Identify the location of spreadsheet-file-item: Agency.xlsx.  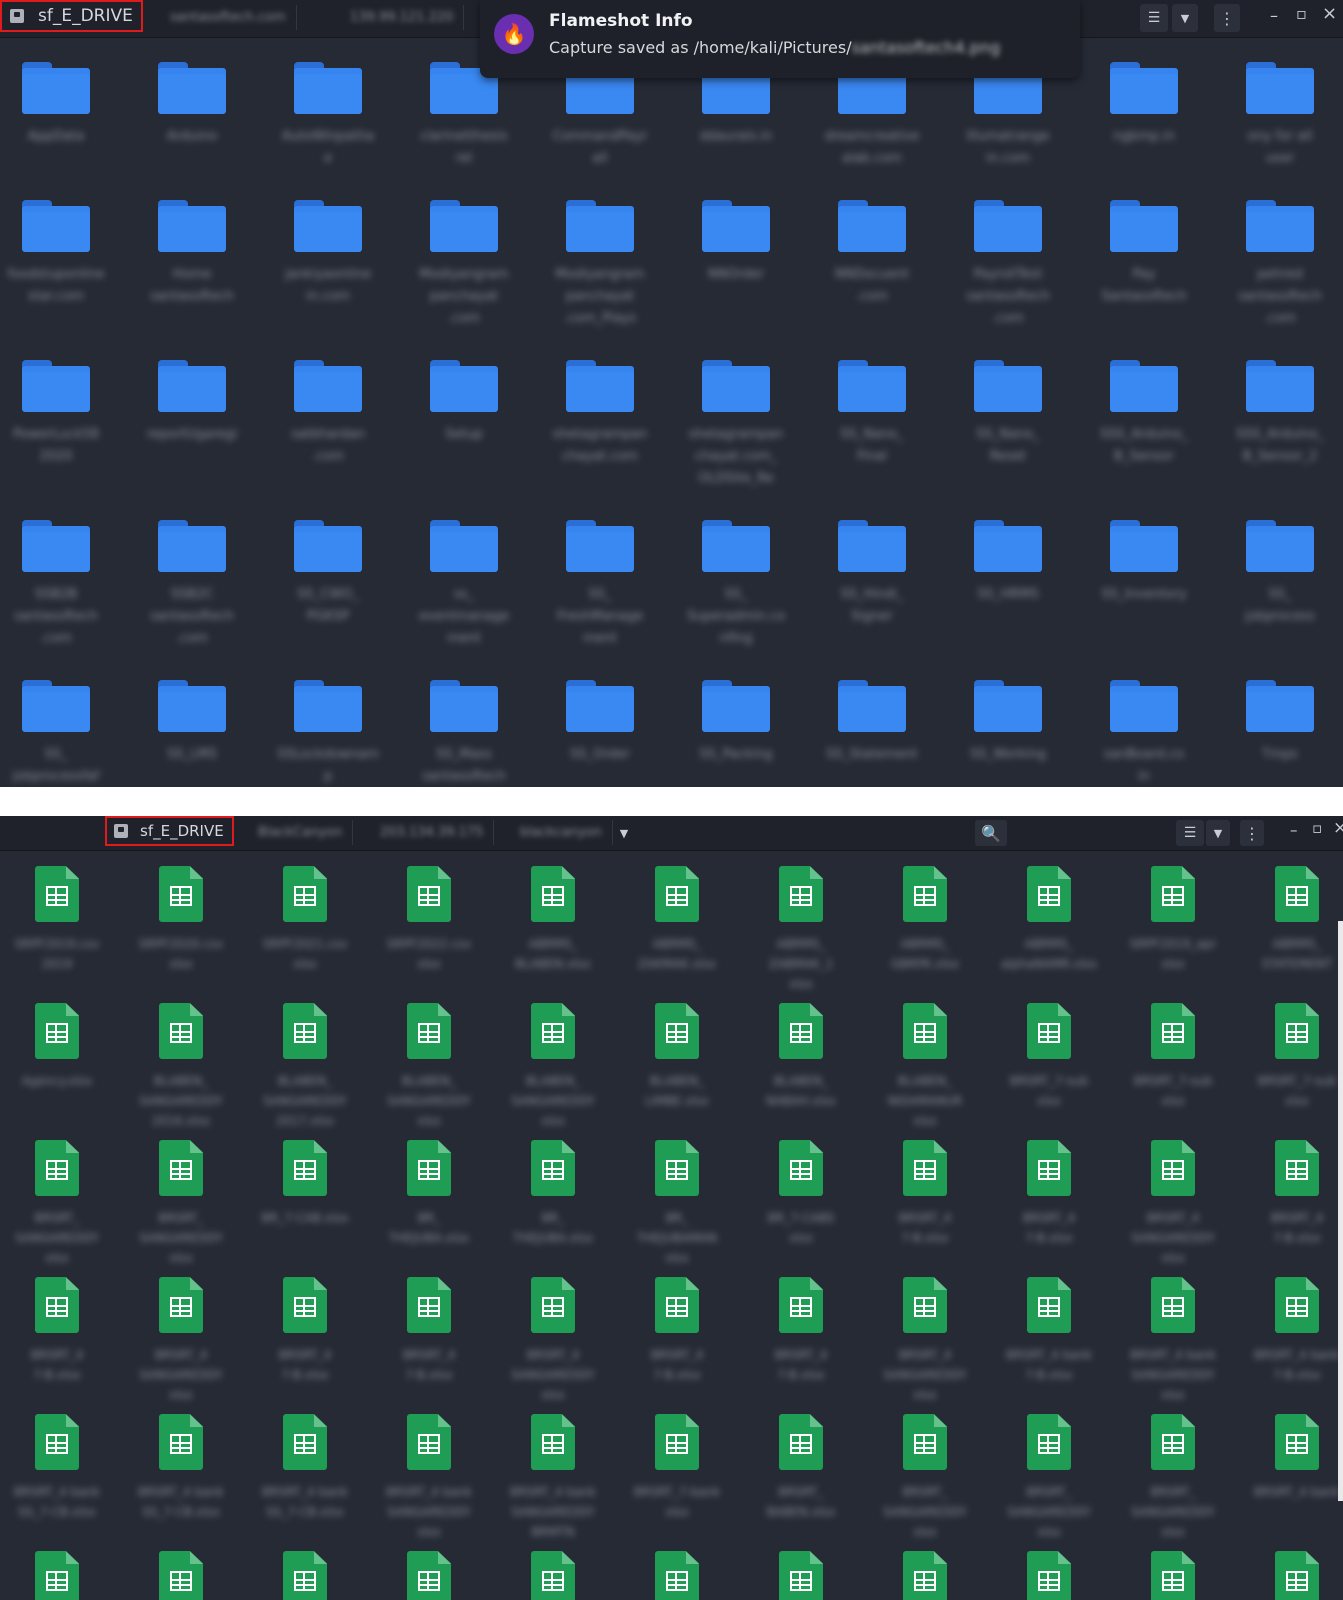
(57, 1047).